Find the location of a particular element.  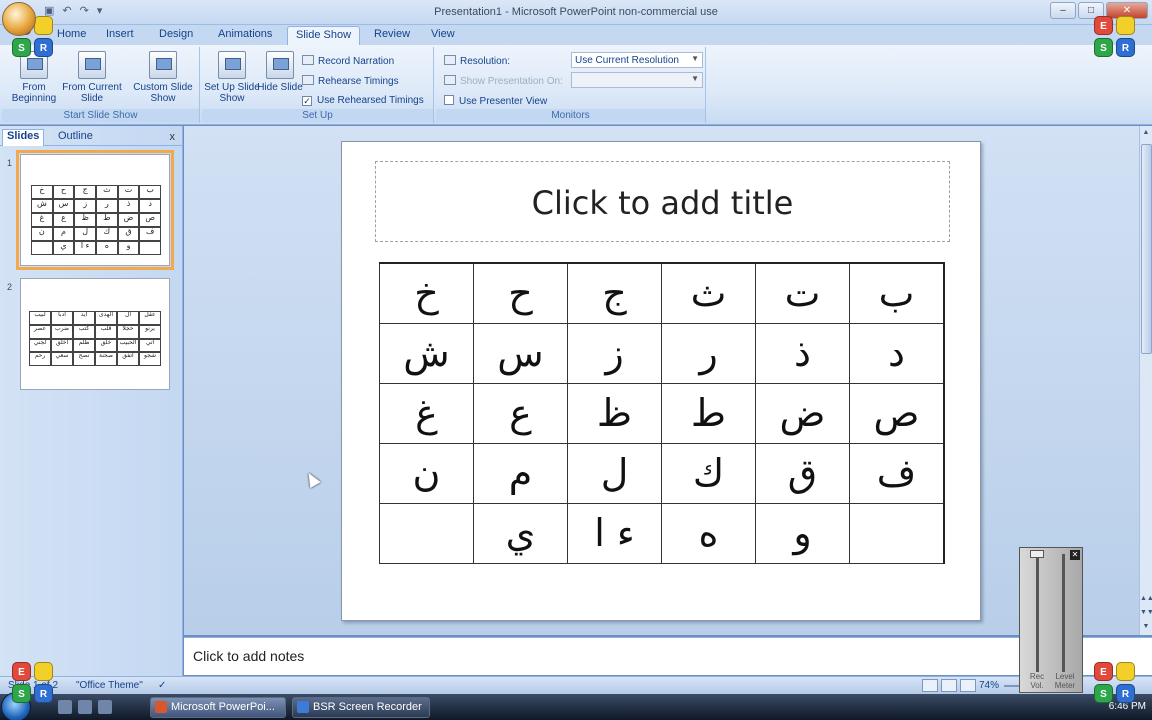

scroll-up-icon: ▲ is located at coordinates (1146, 133).